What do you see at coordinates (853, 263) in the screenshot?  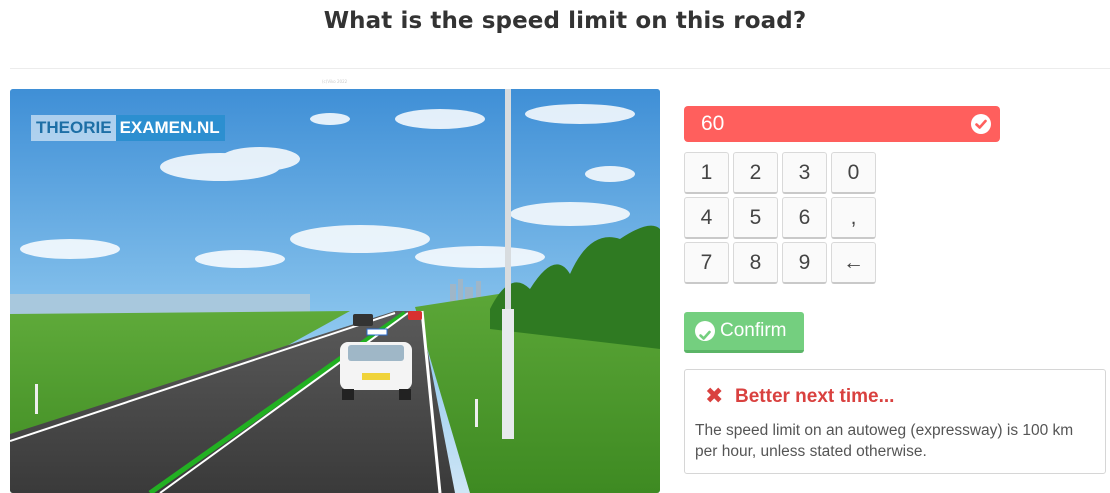 I see `backspace-key: ←` at bounding box center [853, 263].